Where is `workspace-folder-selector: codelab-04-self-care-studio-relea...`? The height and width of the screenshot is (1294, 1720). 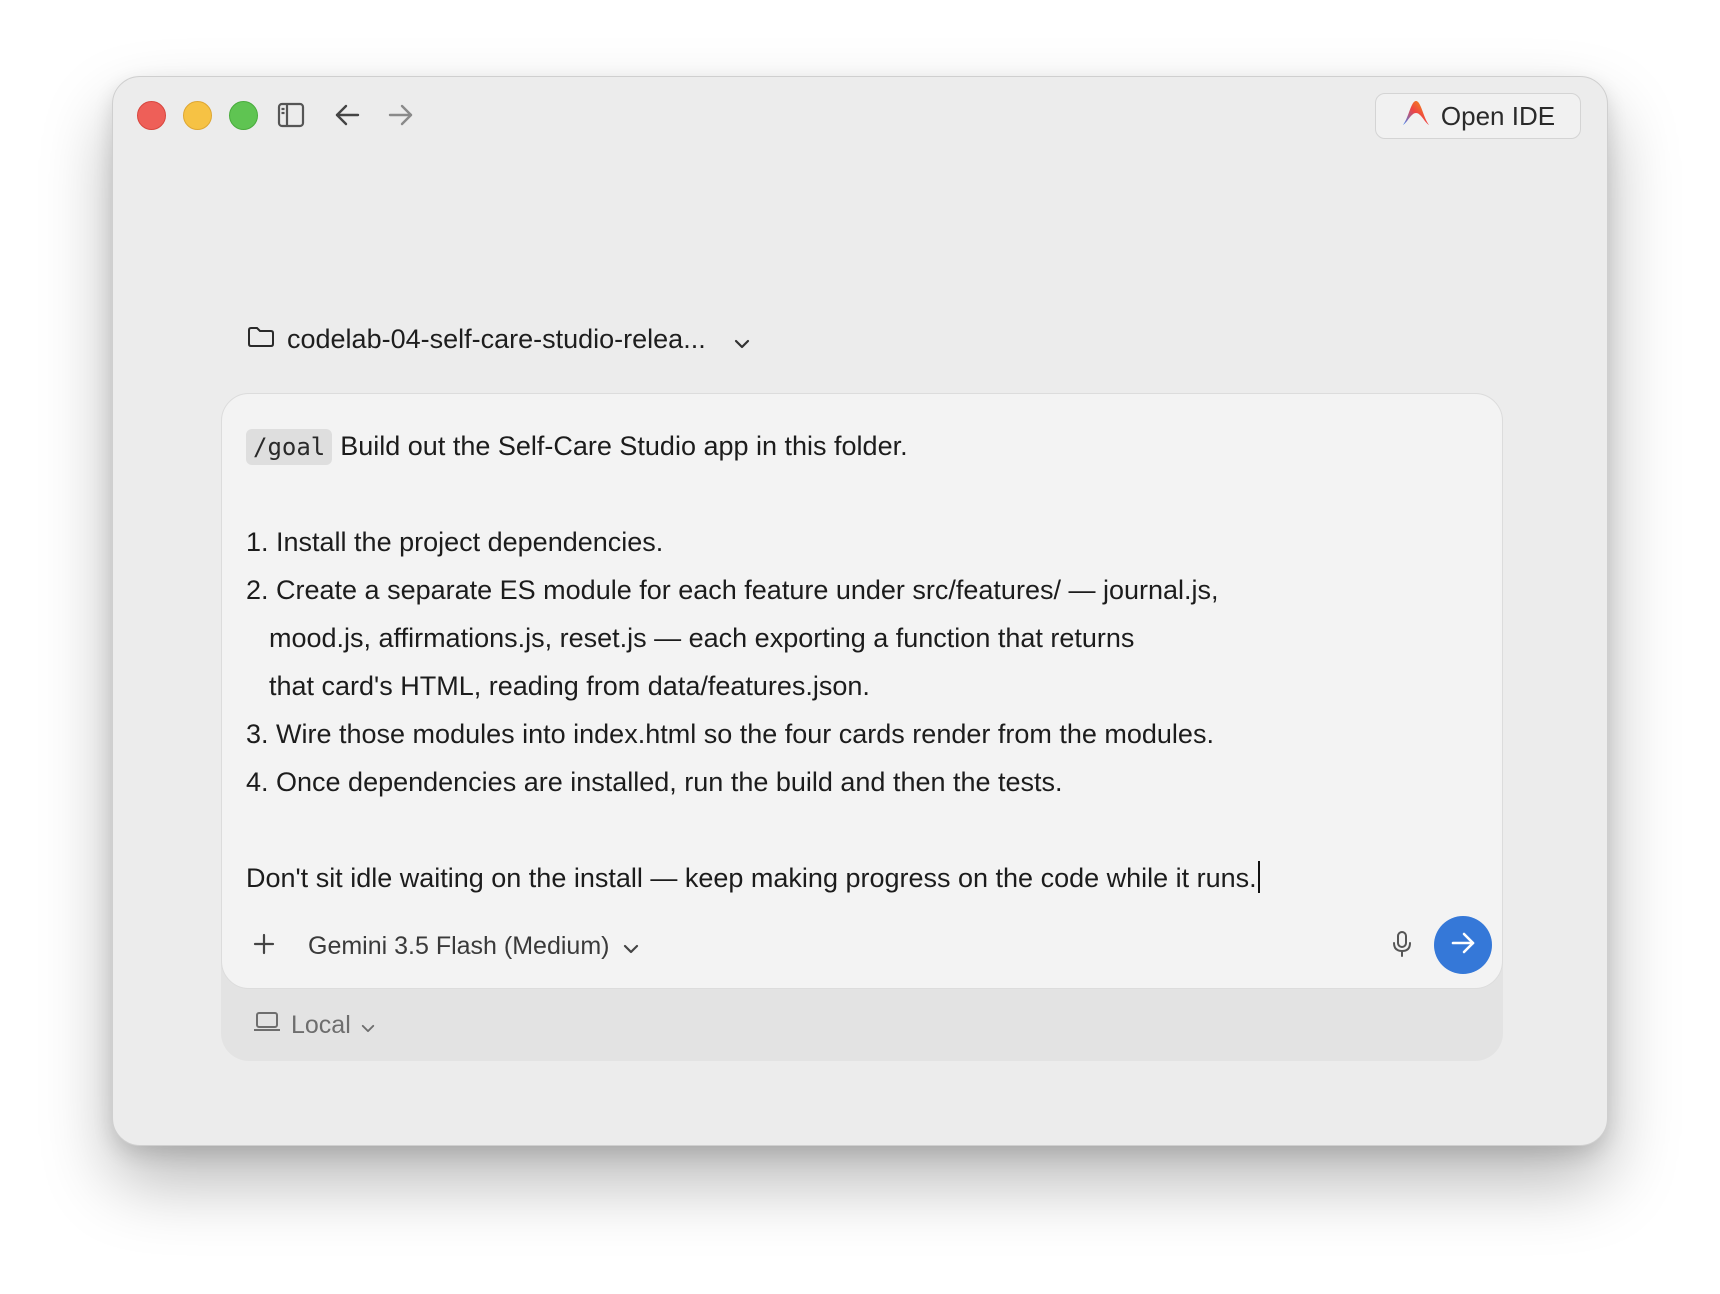
workspace-folder-selector: codelab-04-self-care-studio-relea... is located at coordinates (498, 339).